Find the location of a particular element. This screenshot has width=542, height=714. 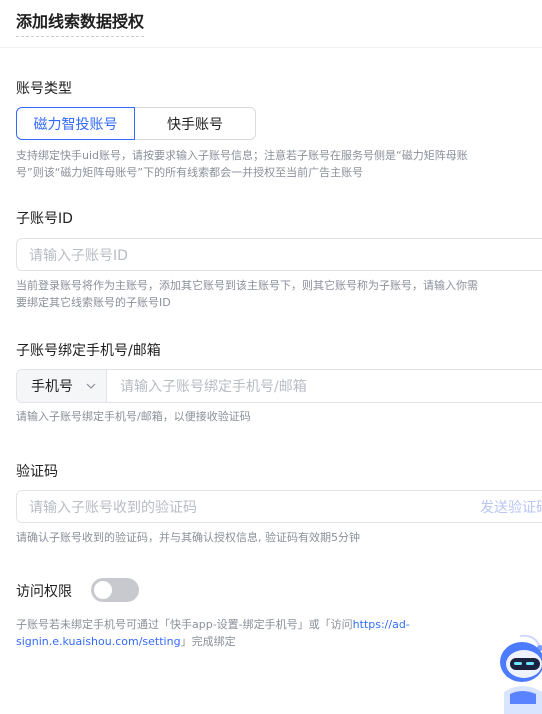

contact-type-select: 手机号 is located at coordinates (62, 386).